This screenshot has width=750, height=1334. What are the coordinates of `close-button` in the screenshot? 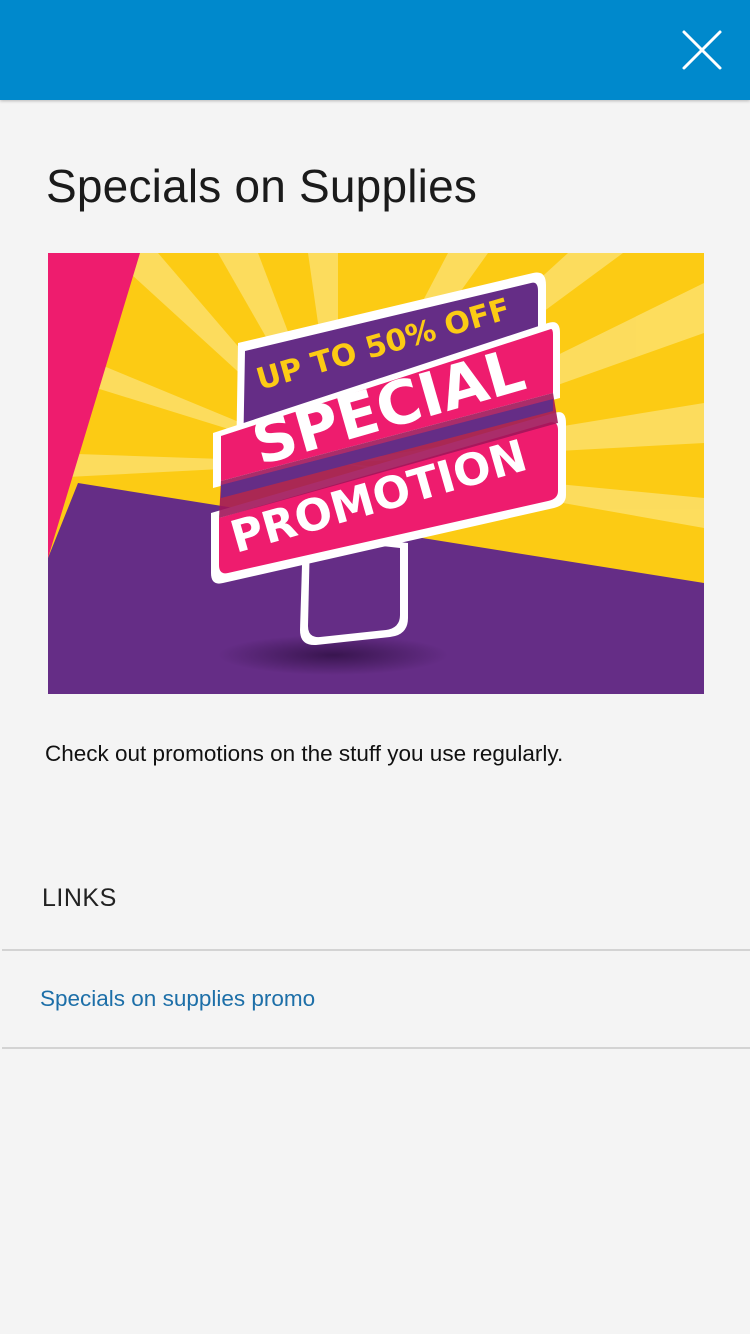 It's located at (702, 50).